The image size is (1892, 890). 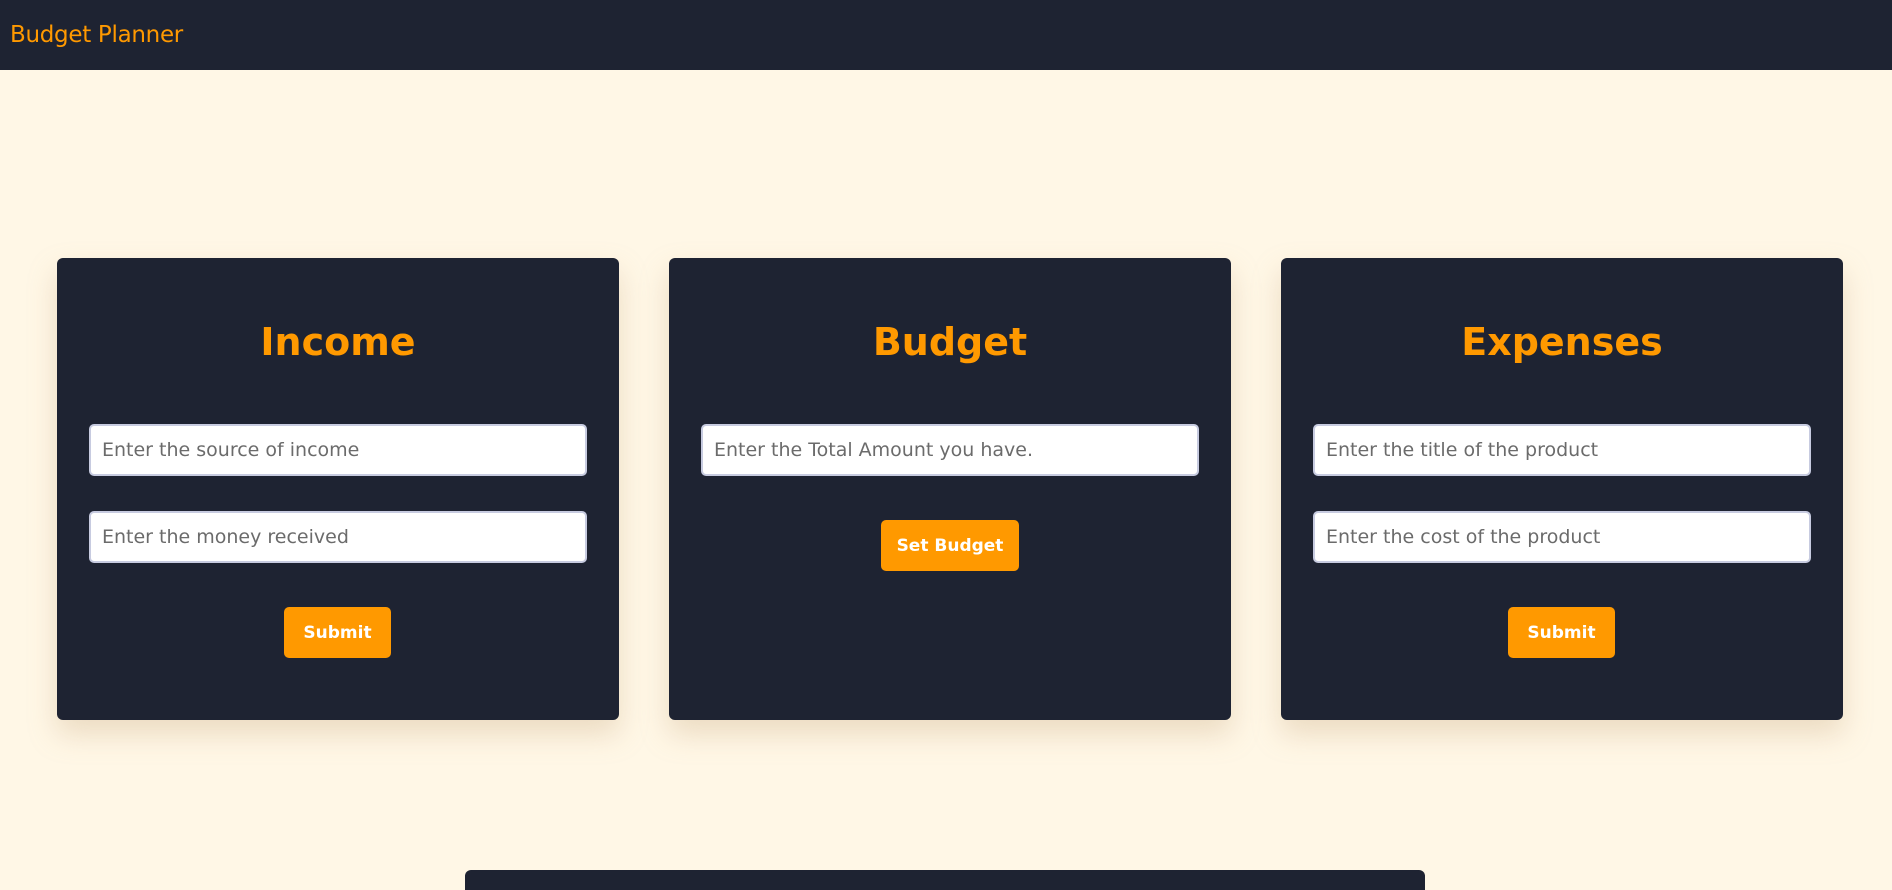 I want to click on navbar: Budget Planner, so click(x=946, y=35).